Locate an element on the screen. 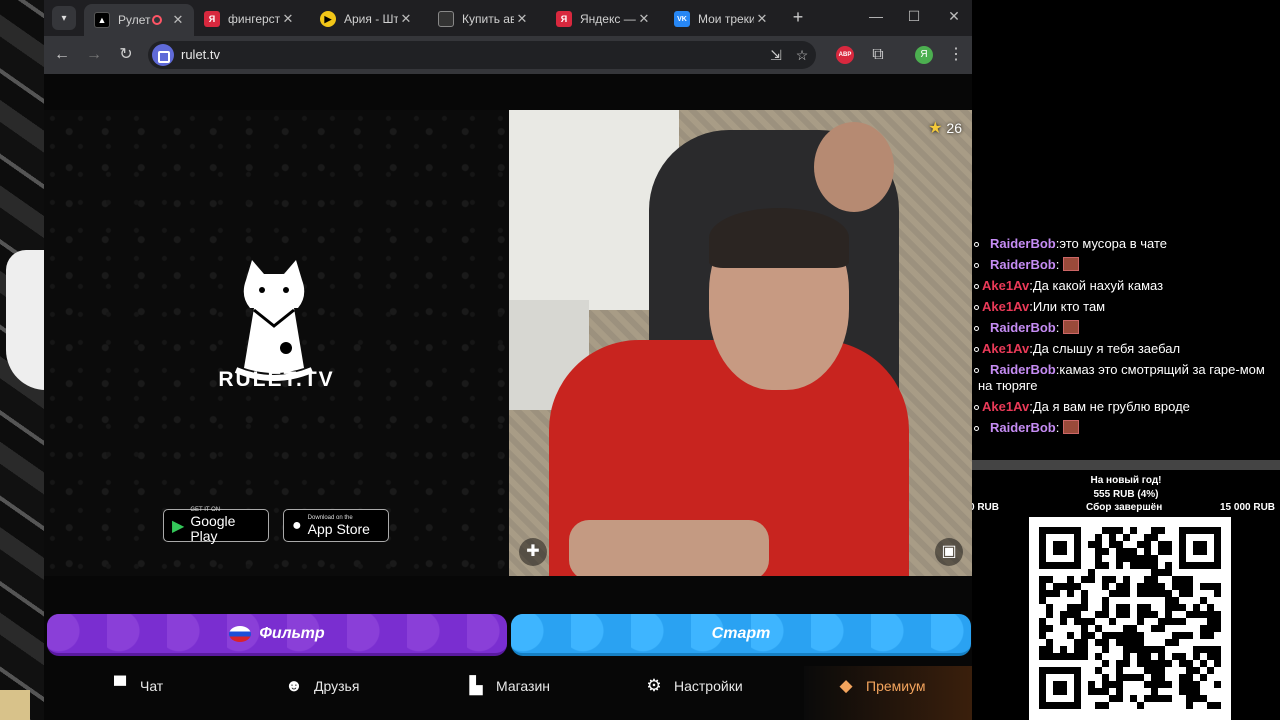  background-shape is located at coordinates (15, 705).